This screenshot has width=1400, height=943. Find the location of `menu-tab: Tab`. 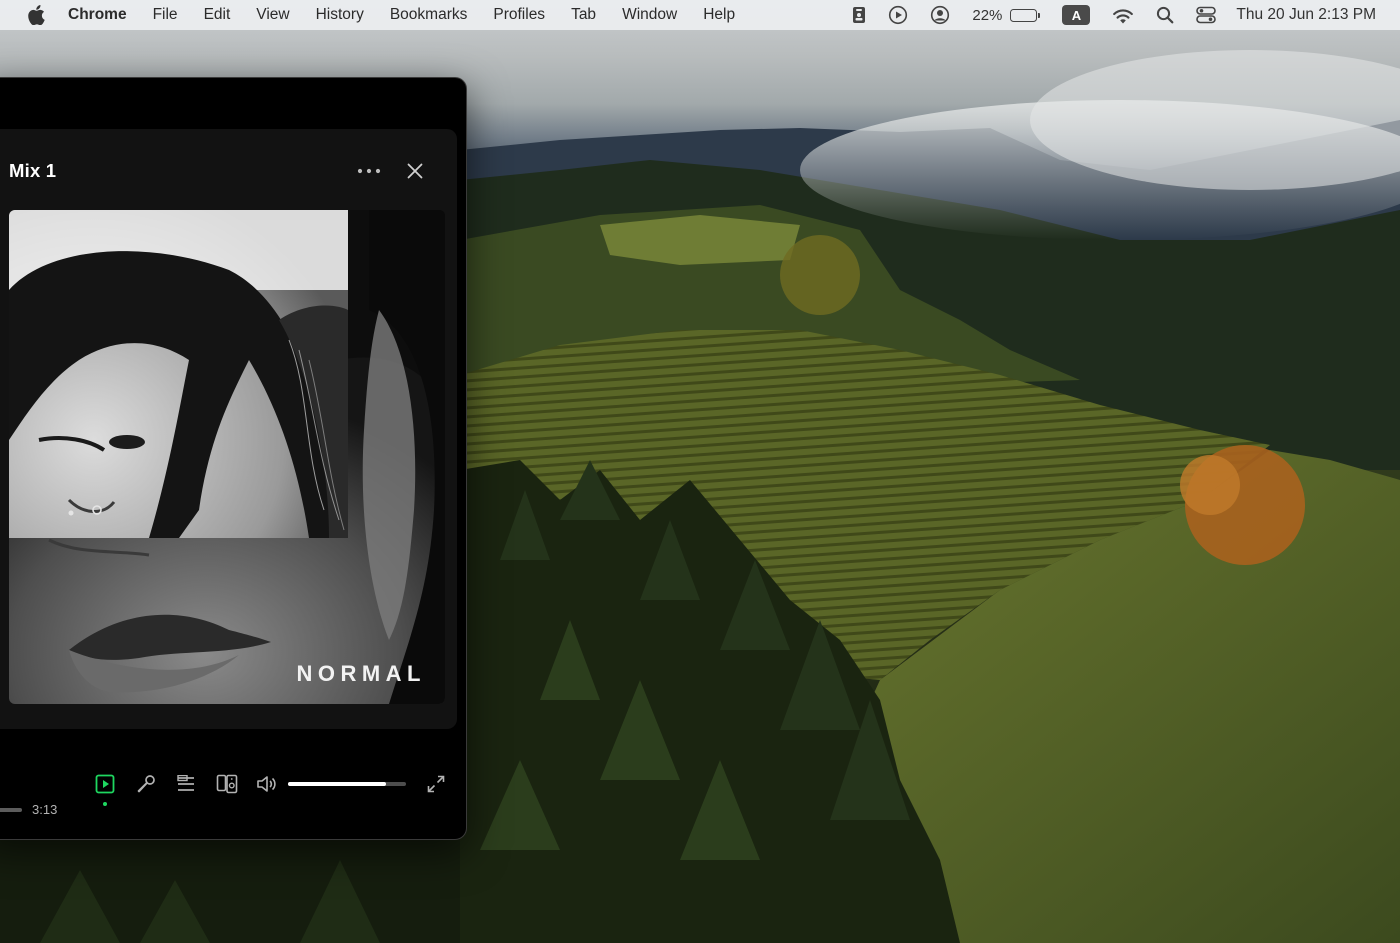

menu-tab: Tab is located at coordinates (583, 15).